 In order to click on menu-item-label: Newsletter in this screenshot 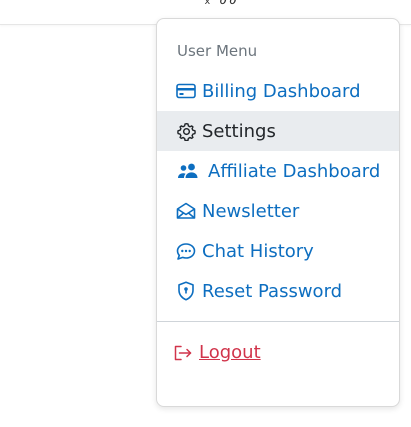, I will do `click(251, 211)`.